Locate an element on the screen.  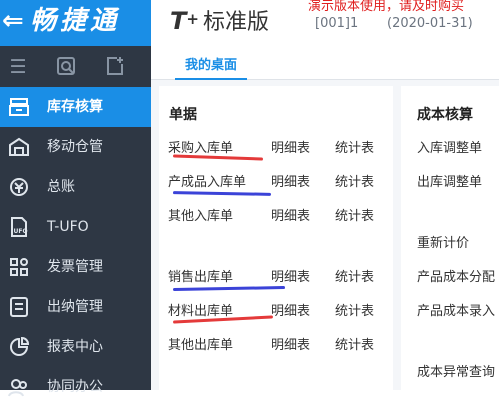
cost-link: 入库调整单 is located at coordinates (449, 146).